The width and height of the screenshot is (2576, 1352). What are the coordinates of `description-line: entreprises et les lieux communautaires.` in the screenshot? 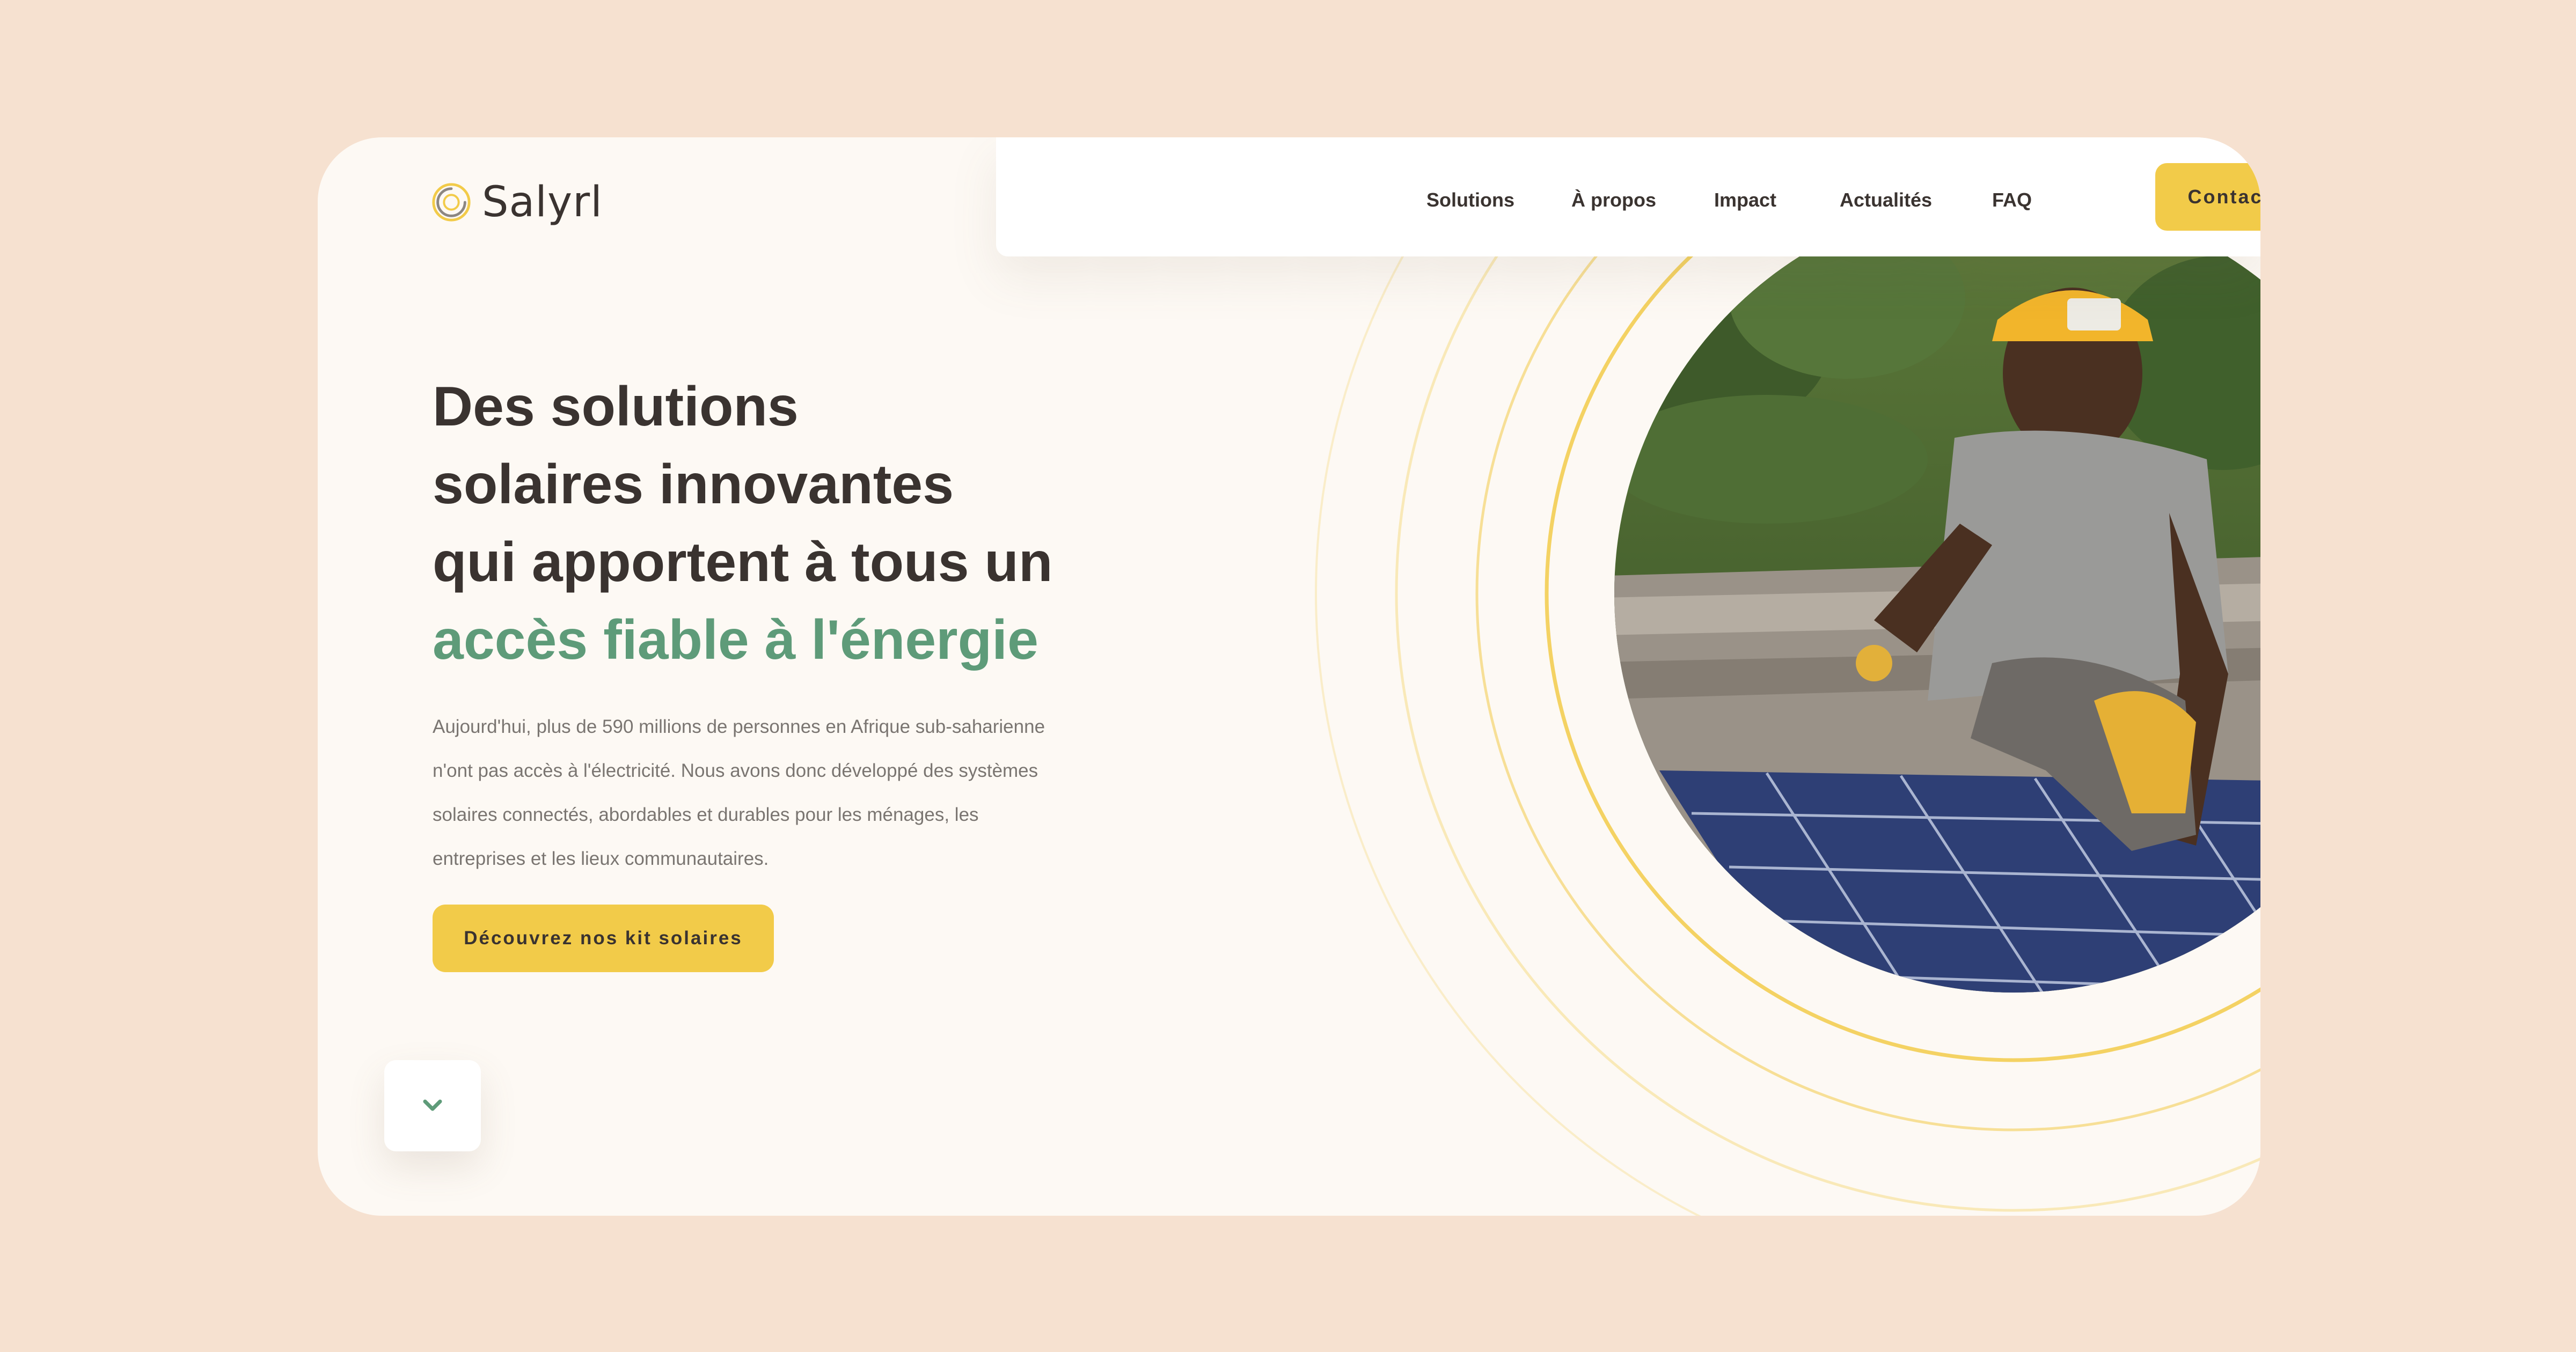 It's located at (601, 858).